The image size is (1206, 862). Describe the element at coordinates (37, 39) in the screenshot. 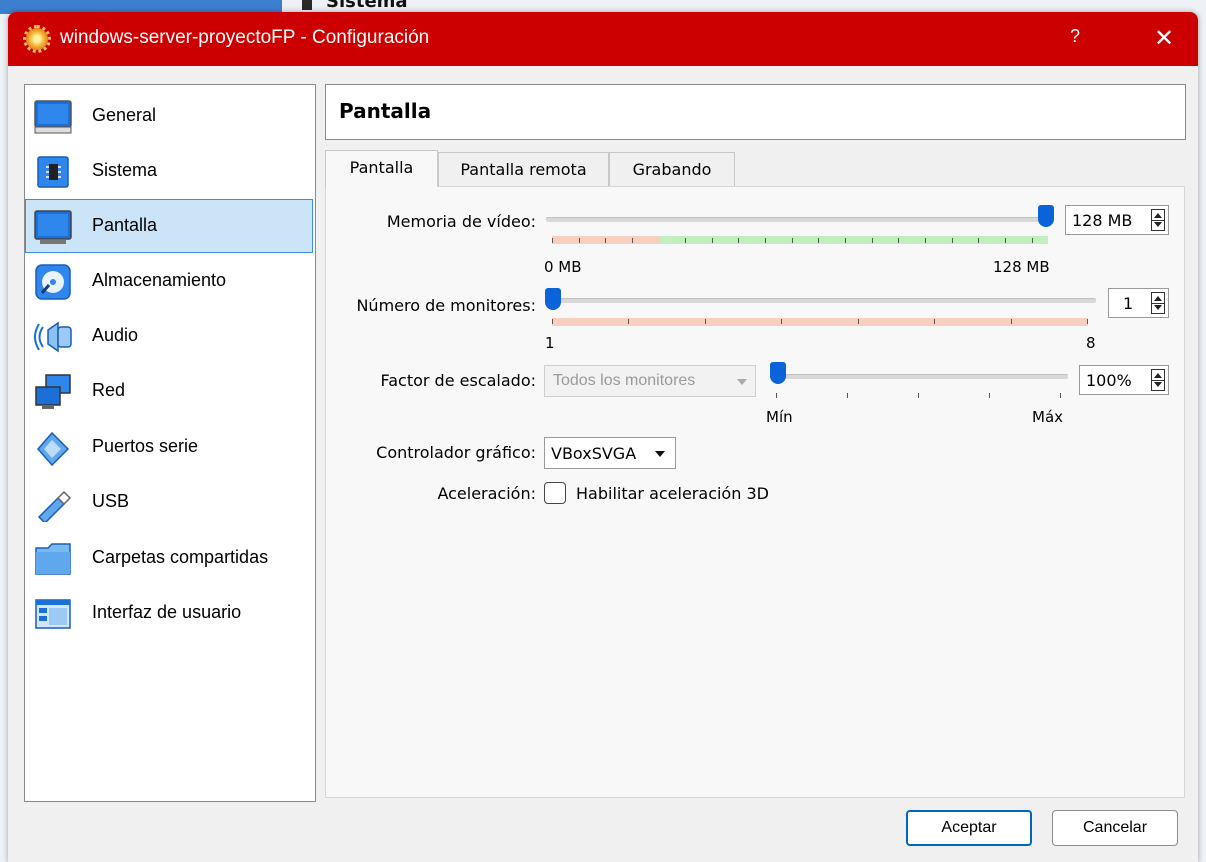

I see `virtualbox-settings-icon` at that location.